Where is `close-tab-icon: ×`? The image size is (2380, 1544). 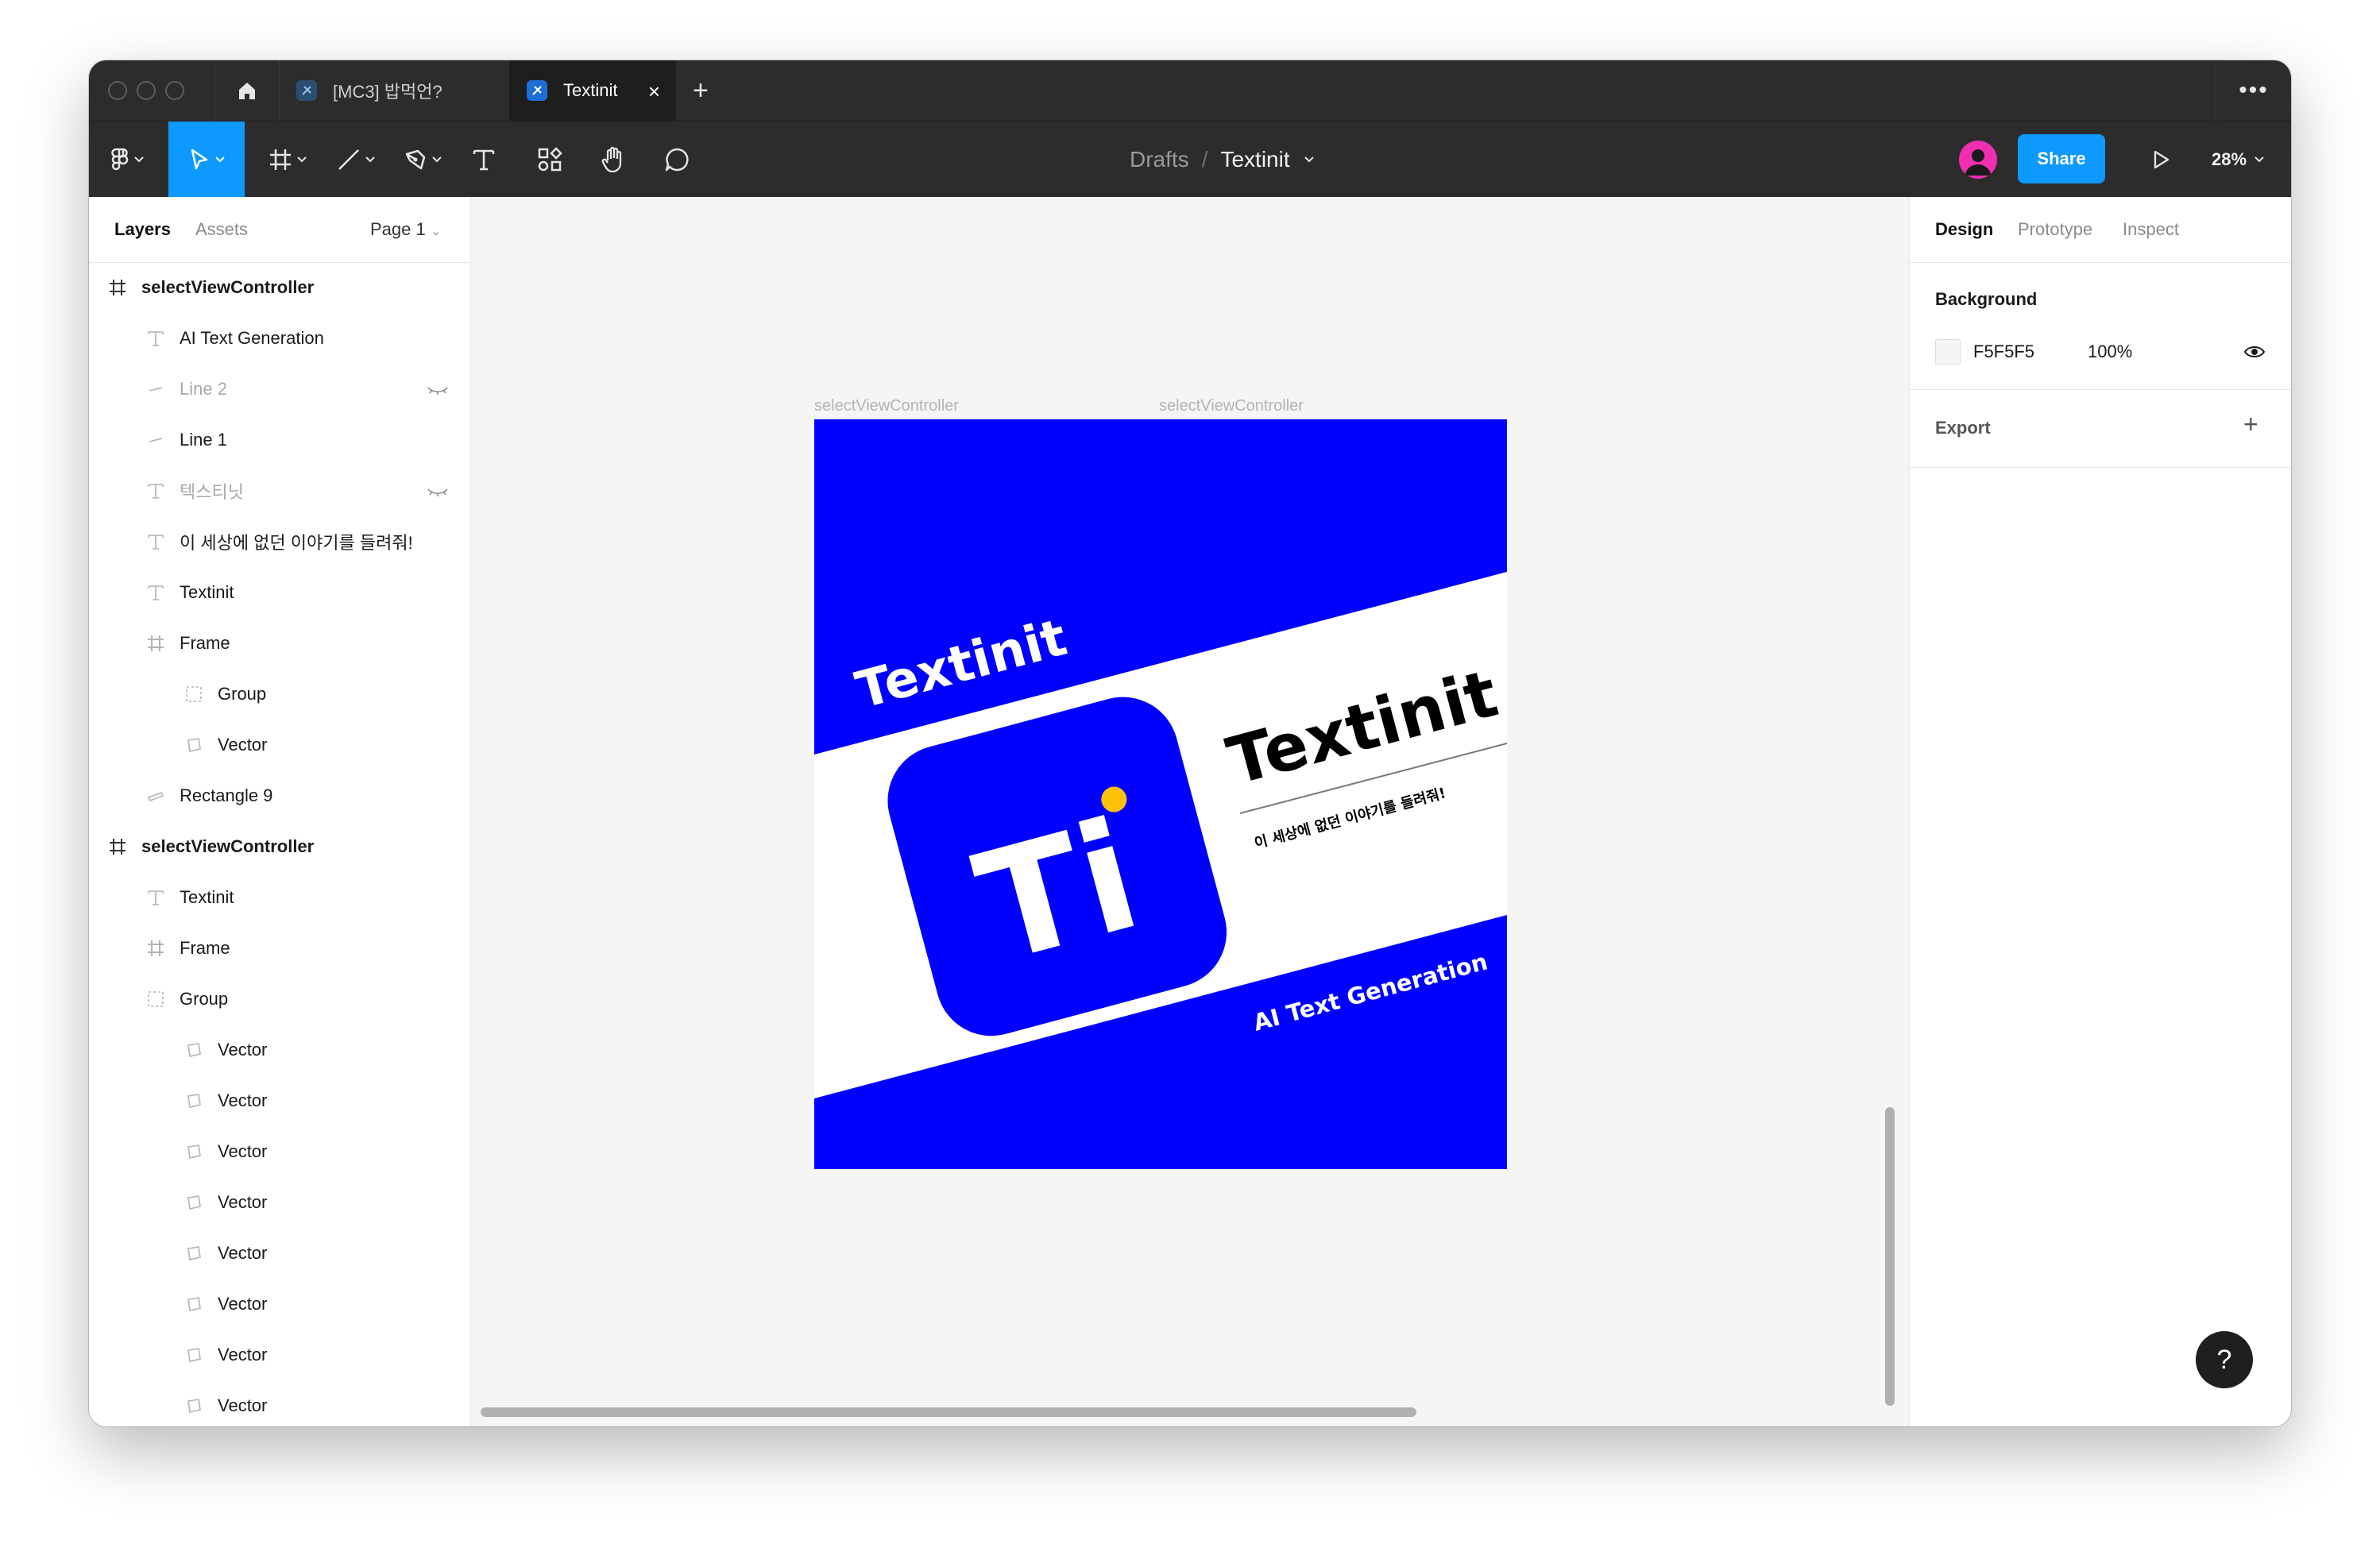 close-tab-icon: × is located at coordinates (654, 92).